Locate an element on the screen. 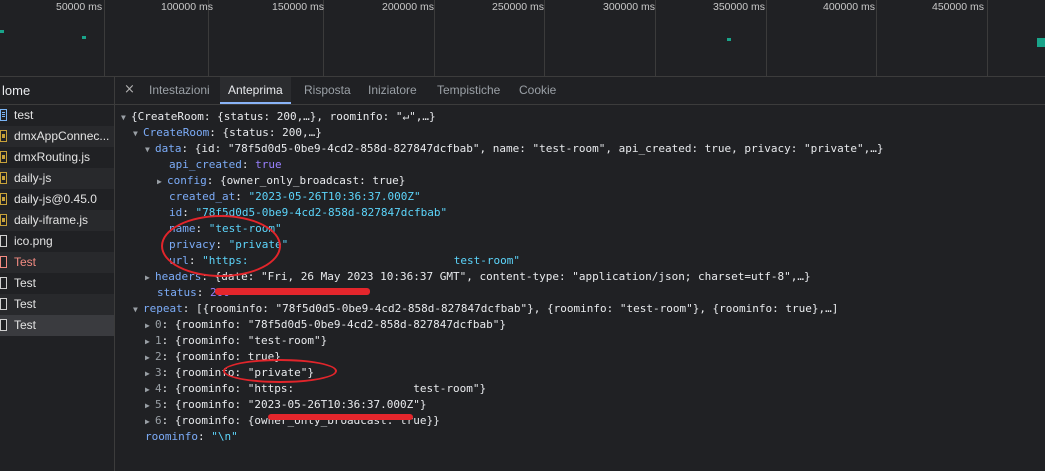 Image resolution: width=1045 pixels, height=471 pixels. tree-value: true is located at coordinates (268, 164).